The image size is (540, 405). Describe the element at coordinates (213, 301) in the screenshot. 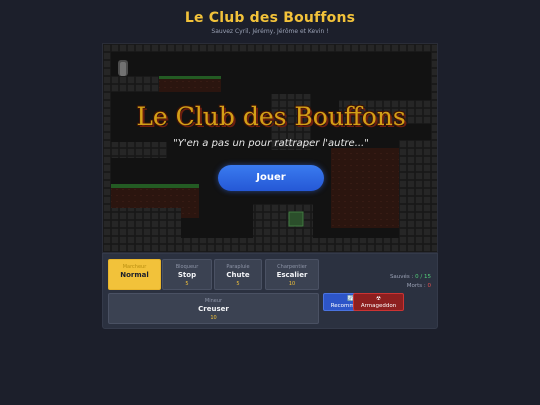

I see `tool-name: Mineur` at that location.